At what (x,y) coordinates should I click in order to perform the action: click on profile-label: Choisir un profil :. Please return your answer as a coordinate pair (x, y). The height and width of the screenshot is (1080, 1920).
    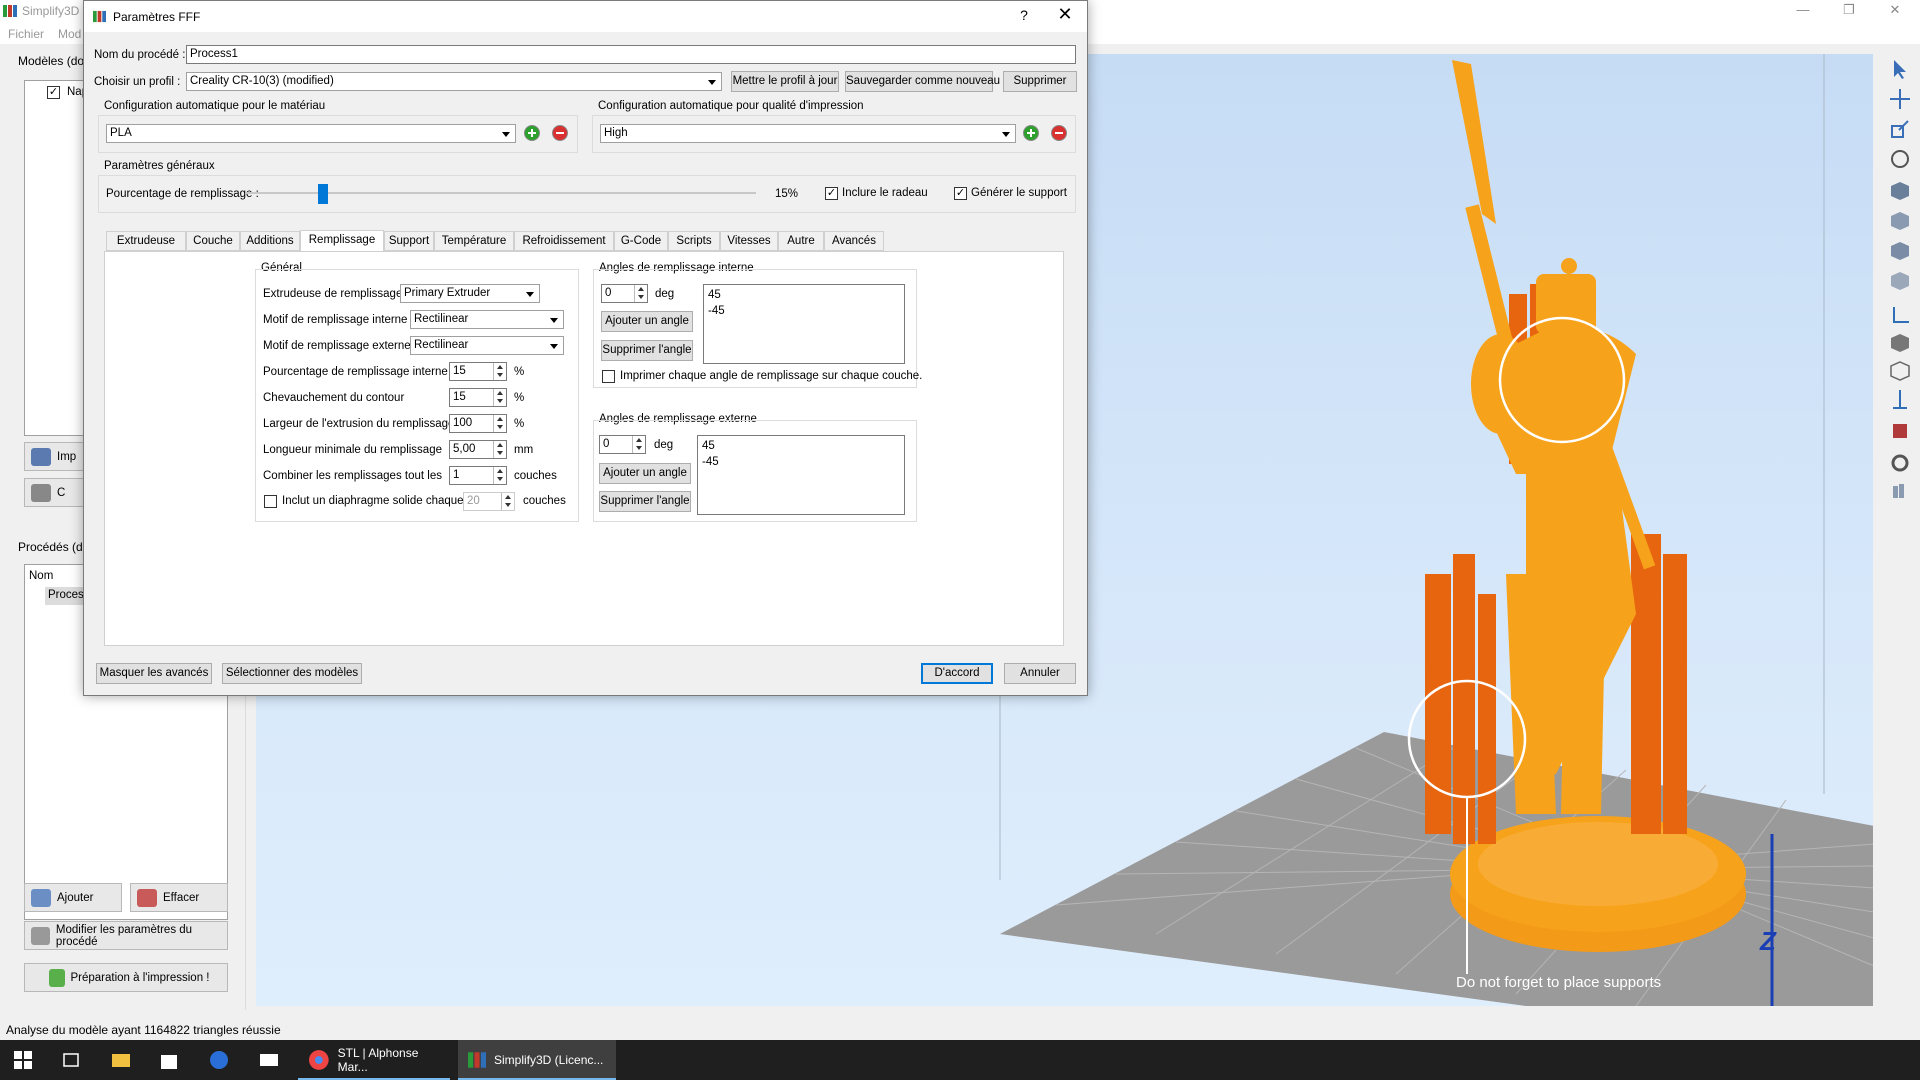
    Looking at the image, I should click on (137, 82).